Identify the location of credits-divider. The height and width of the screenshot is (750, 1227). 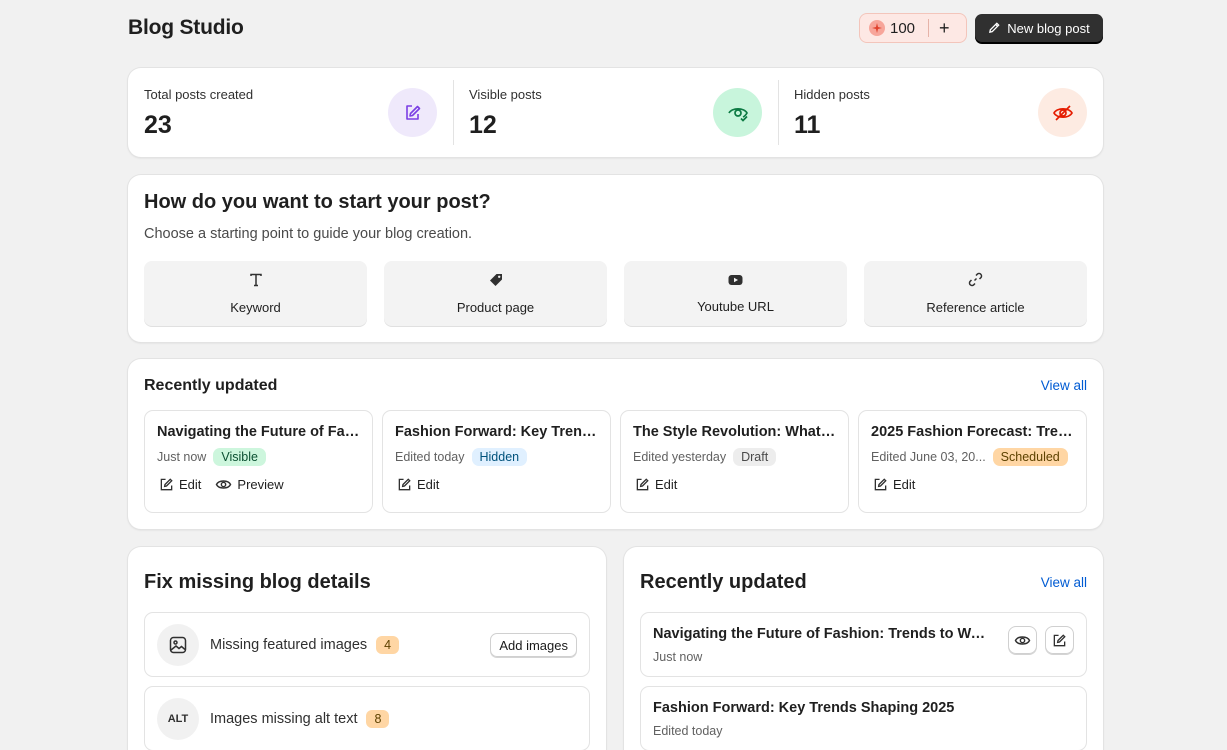
(929, 28).